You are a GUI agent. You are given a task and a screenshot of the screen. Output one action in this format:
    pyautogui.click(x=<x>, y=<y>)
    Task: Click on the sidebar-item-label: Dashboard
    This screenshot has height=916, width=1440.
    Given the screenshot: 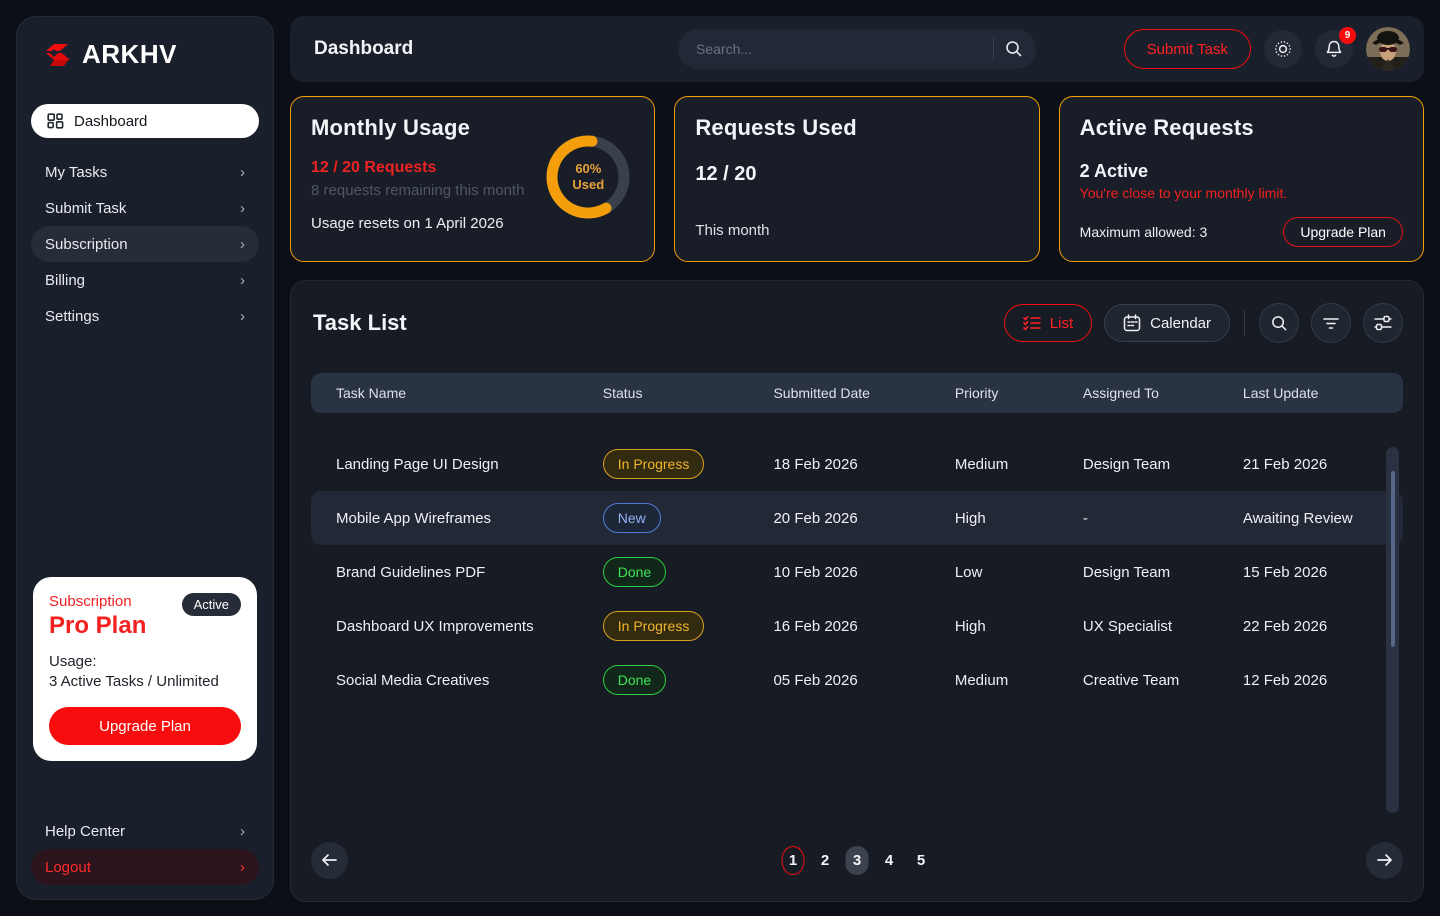 What is the action you would take?
    pyautogui.click(x=111, y=121)
    